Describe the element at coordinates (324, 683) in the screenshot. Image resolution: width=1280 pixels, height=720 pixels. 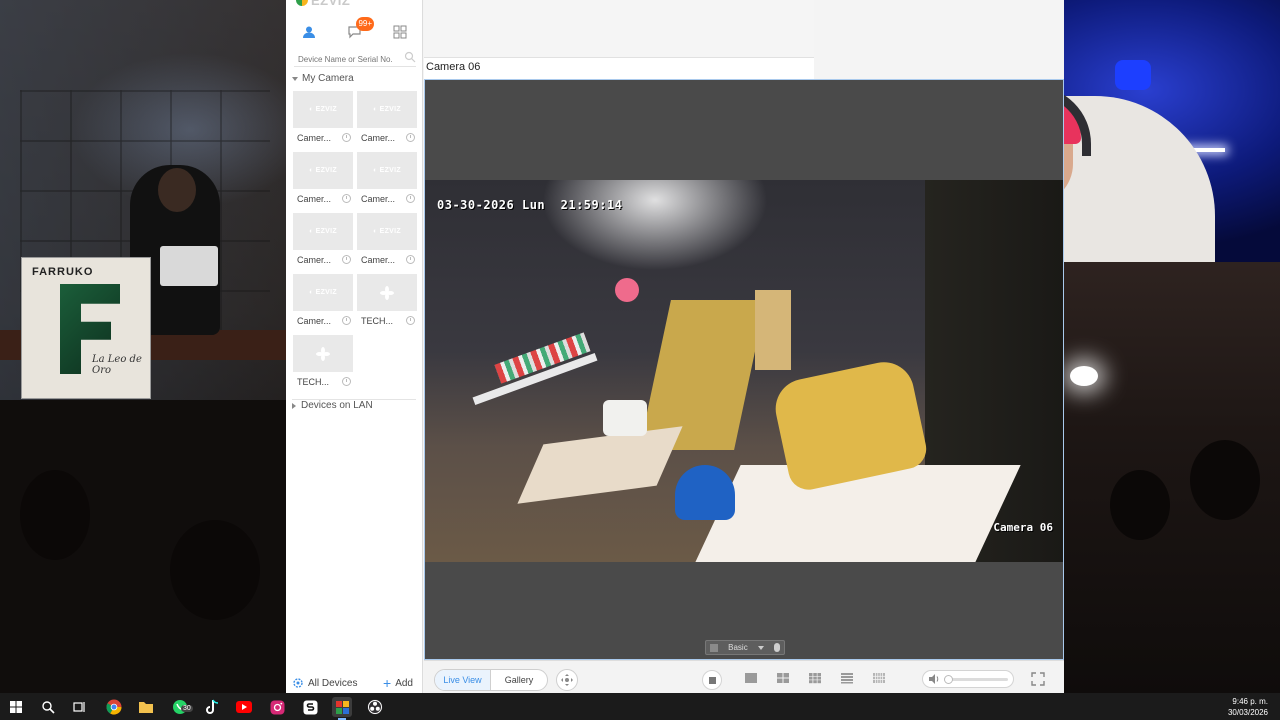
I see `all-devices-button: All Devices` at that location.